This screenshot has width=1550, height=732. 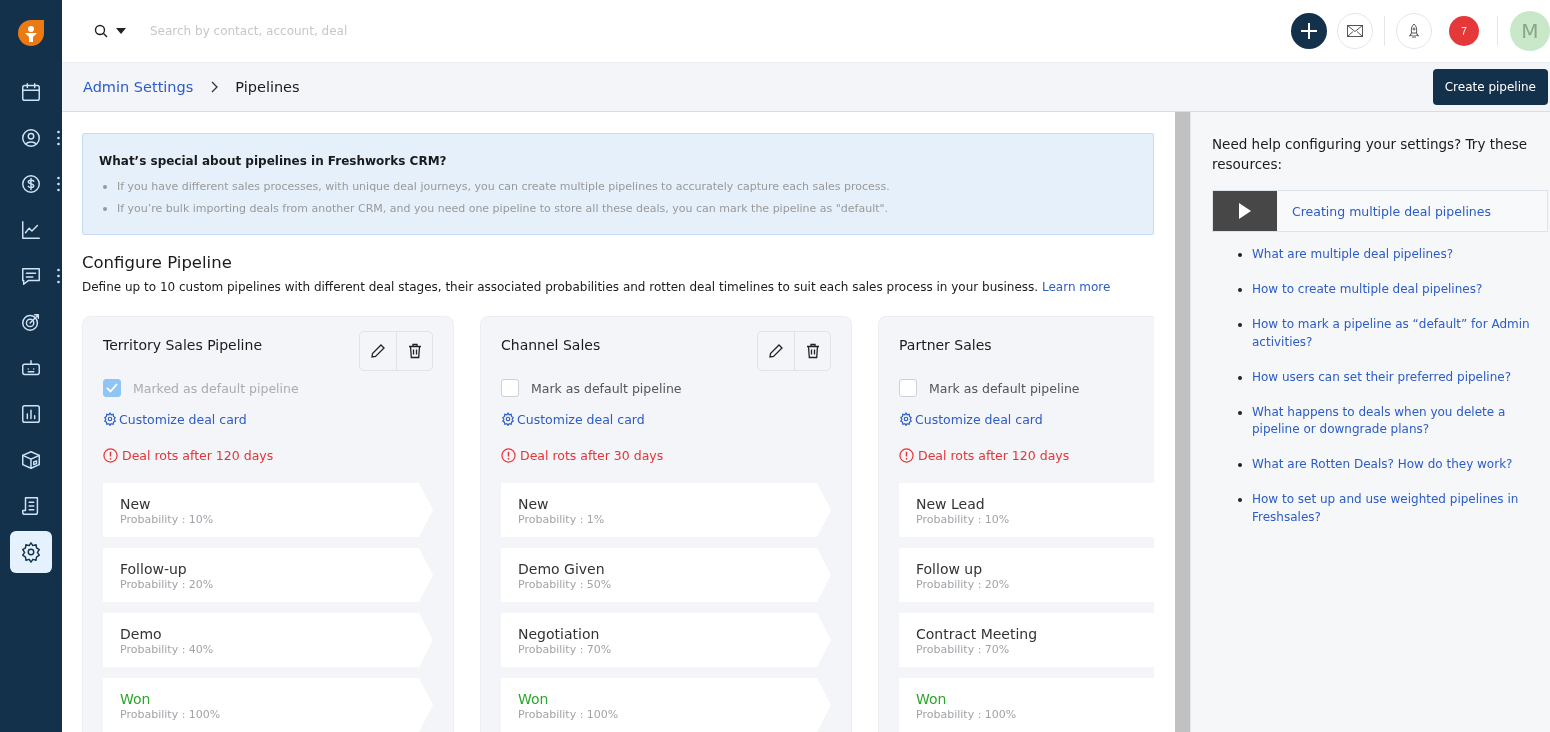 What do you see at coordinates (1353, 255) in the screenshot?
I see `help-link: What are multiple deal pipelines?` at bounding box center [1353, 255].